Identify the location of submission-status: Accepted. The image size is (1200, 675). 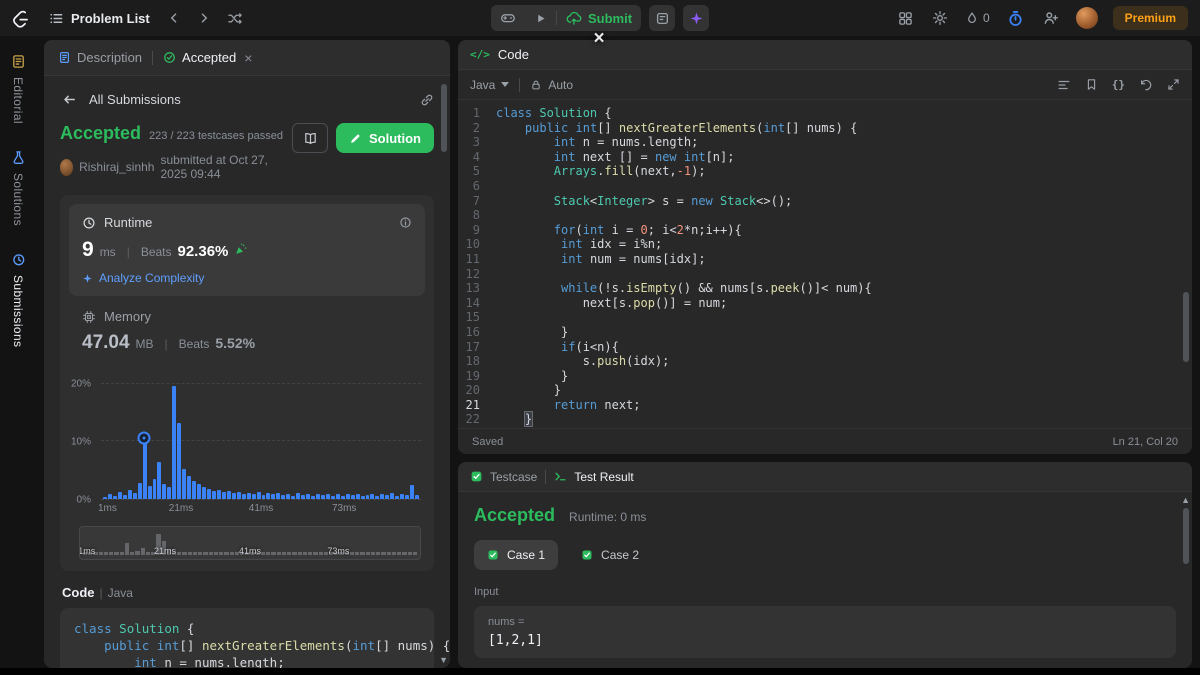
(101, 133).